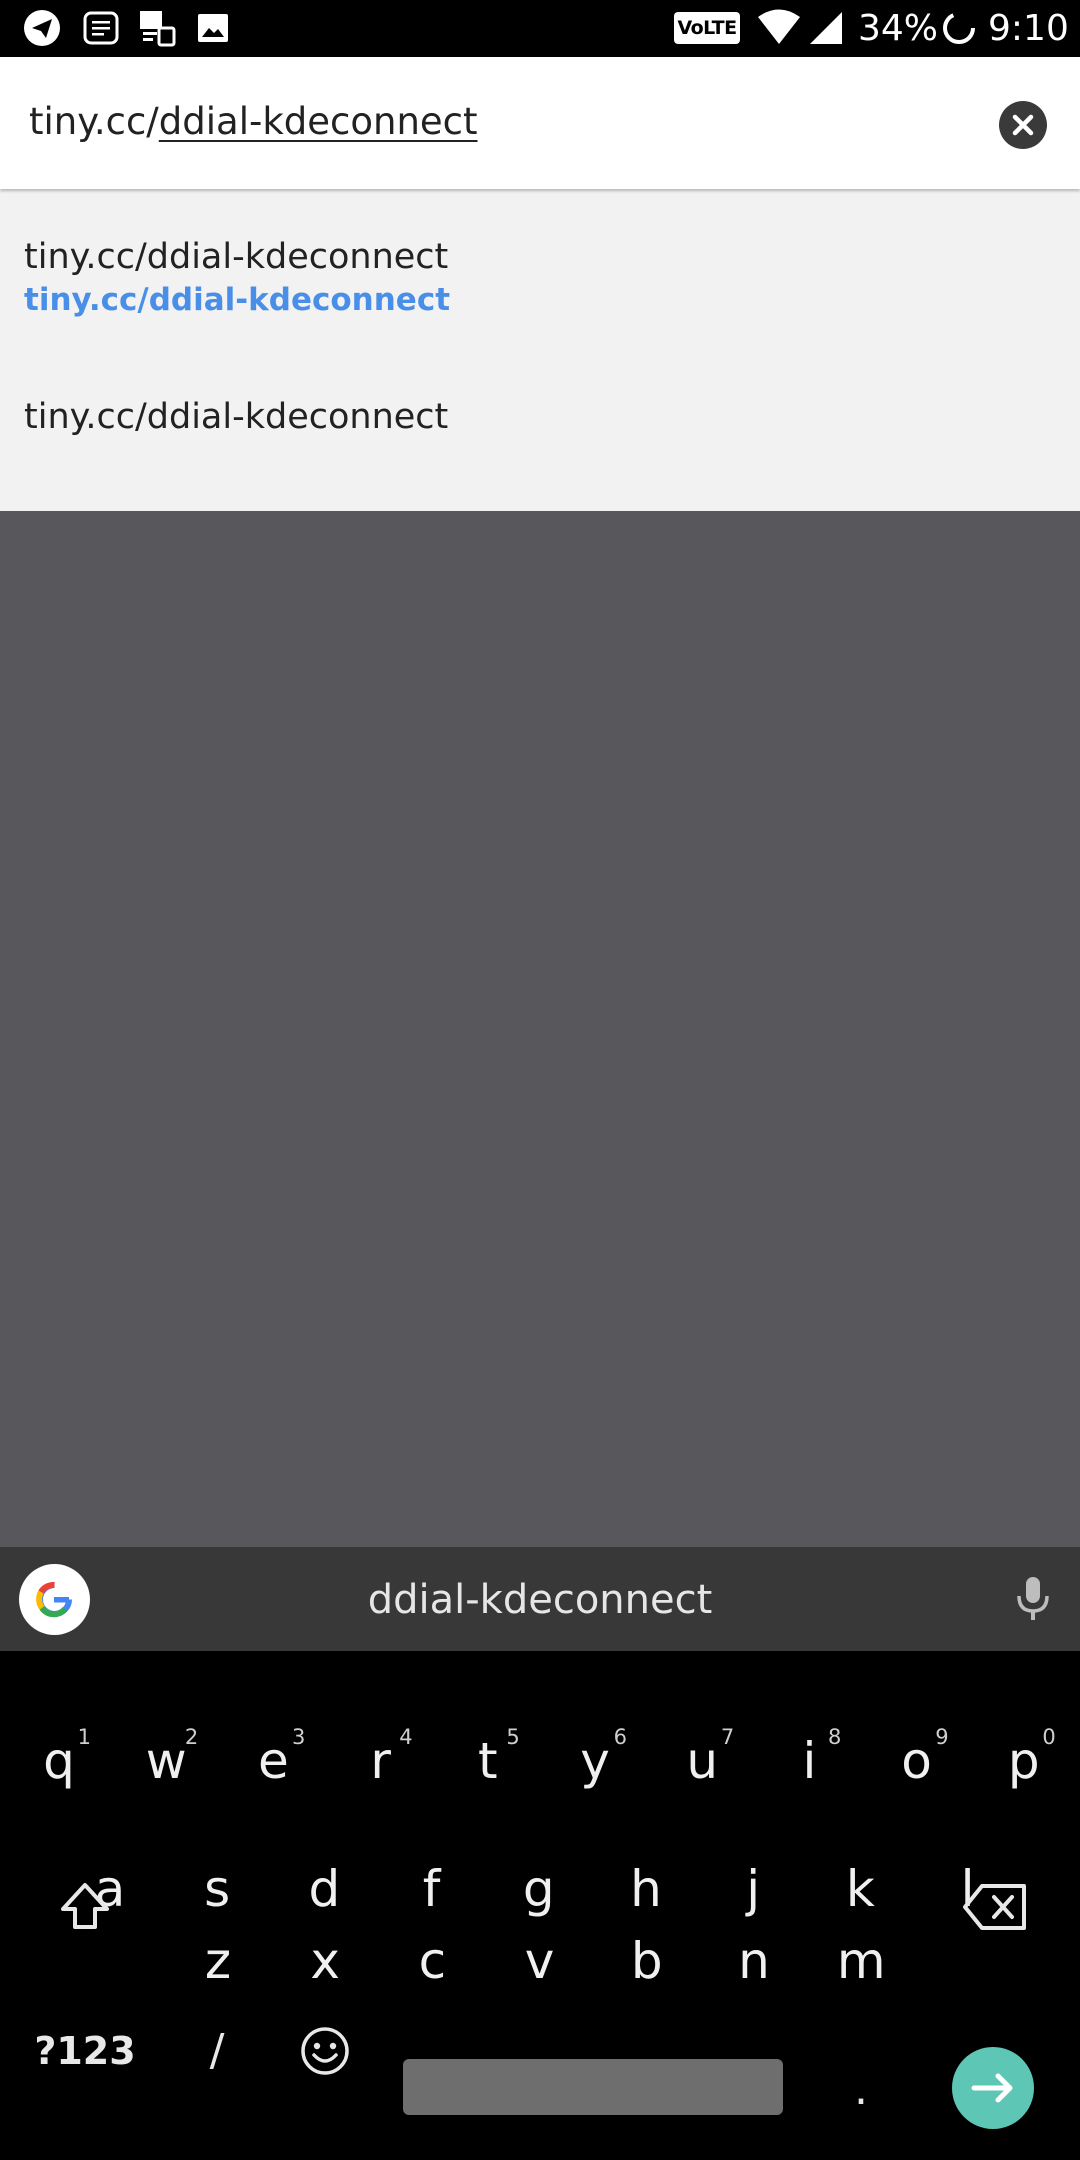  What do you see at coordinates (942, 1737) in the screenshot?
I see `key-hint: 9` at bounding box center [942, 1737].